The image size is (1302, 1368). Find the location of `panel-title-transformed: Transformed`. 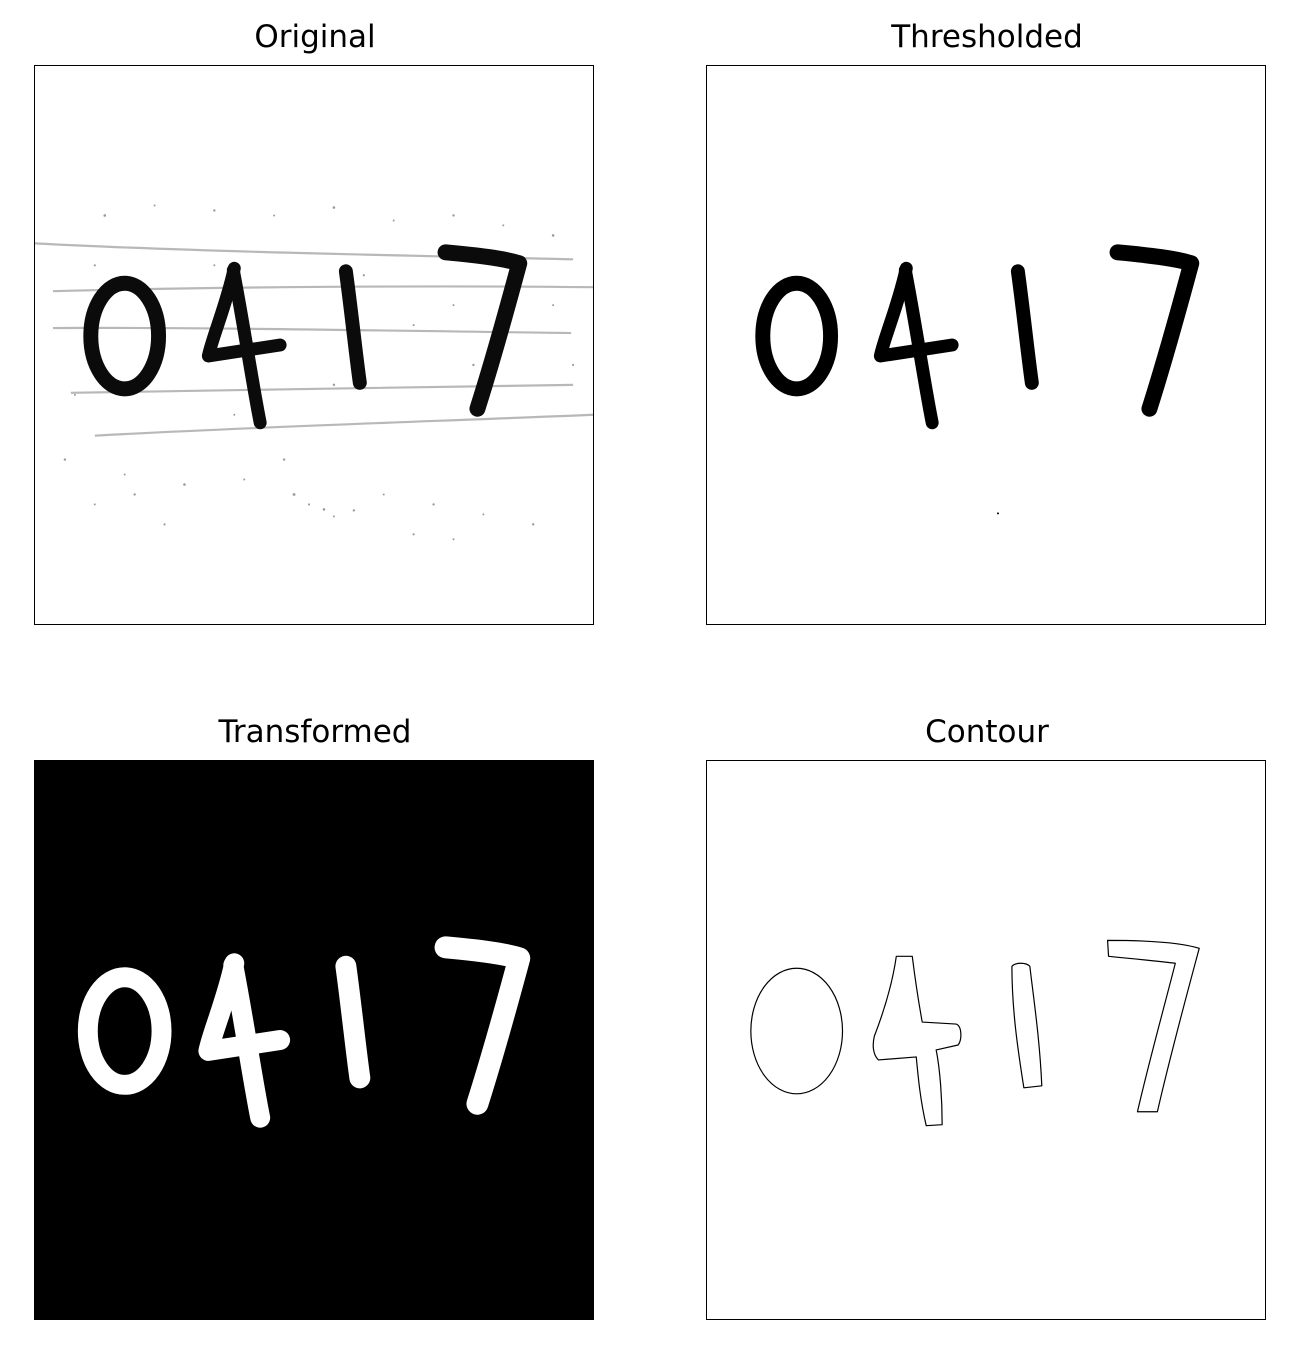

panel-title-transformed: Transformed is located at coordinates (315, 732).